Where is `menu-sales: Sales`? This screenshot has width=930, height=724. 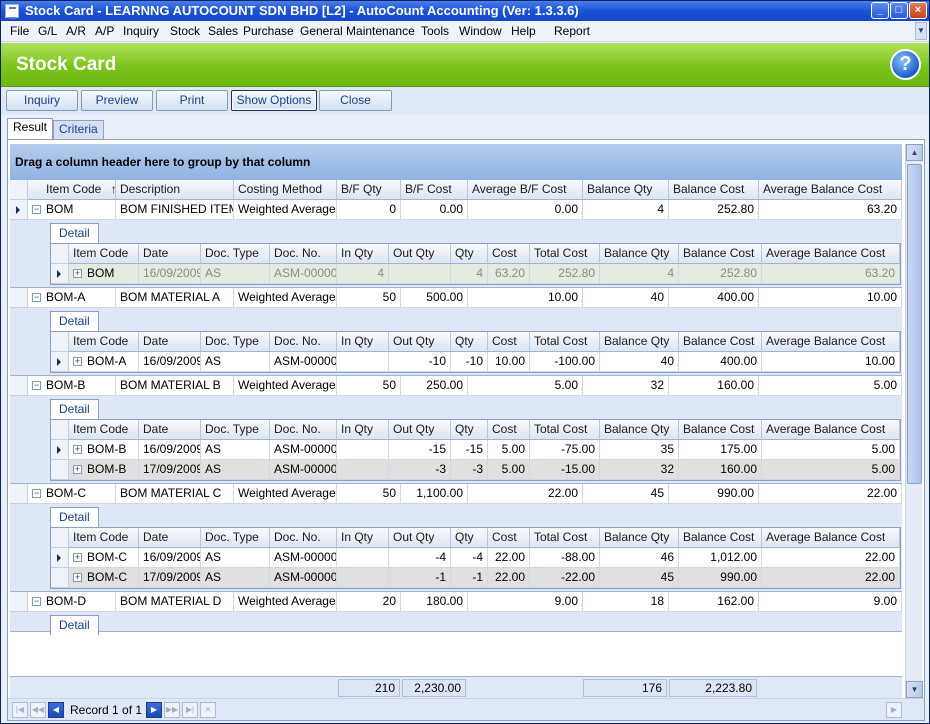 menu-sales: Sales is located at coordinates (223, 31).